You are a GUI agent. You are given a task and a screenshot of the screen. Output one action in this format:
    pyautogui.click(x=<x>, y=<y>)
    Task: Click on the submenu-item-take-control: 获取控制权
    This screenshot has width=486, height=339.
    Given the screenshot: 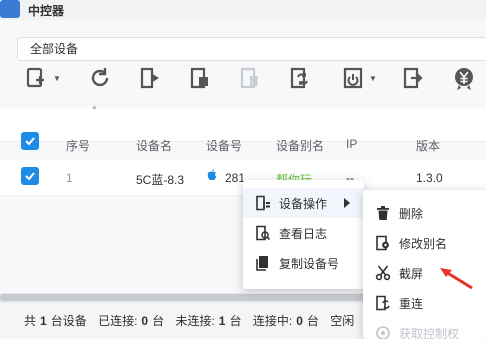 What is the action you would take?
    pyautogui.click(x=424, y=328)
    